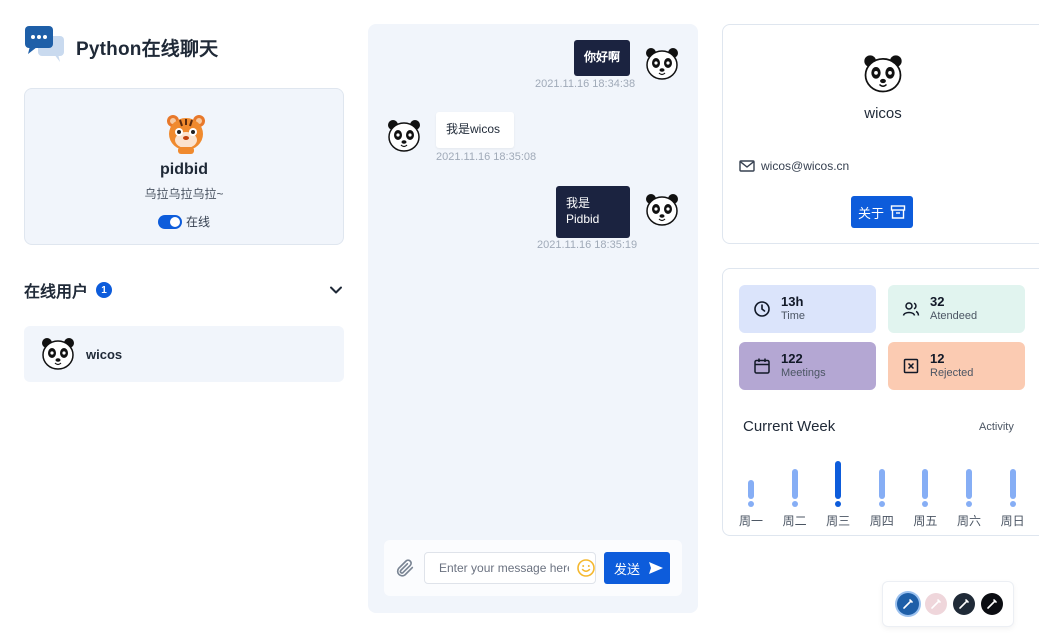 This screenshot has height=637, width=1039. Describe the element at coordinates (475, 130) in the screenshot. I see `message-bubble-received: 我是wicos` at that location.